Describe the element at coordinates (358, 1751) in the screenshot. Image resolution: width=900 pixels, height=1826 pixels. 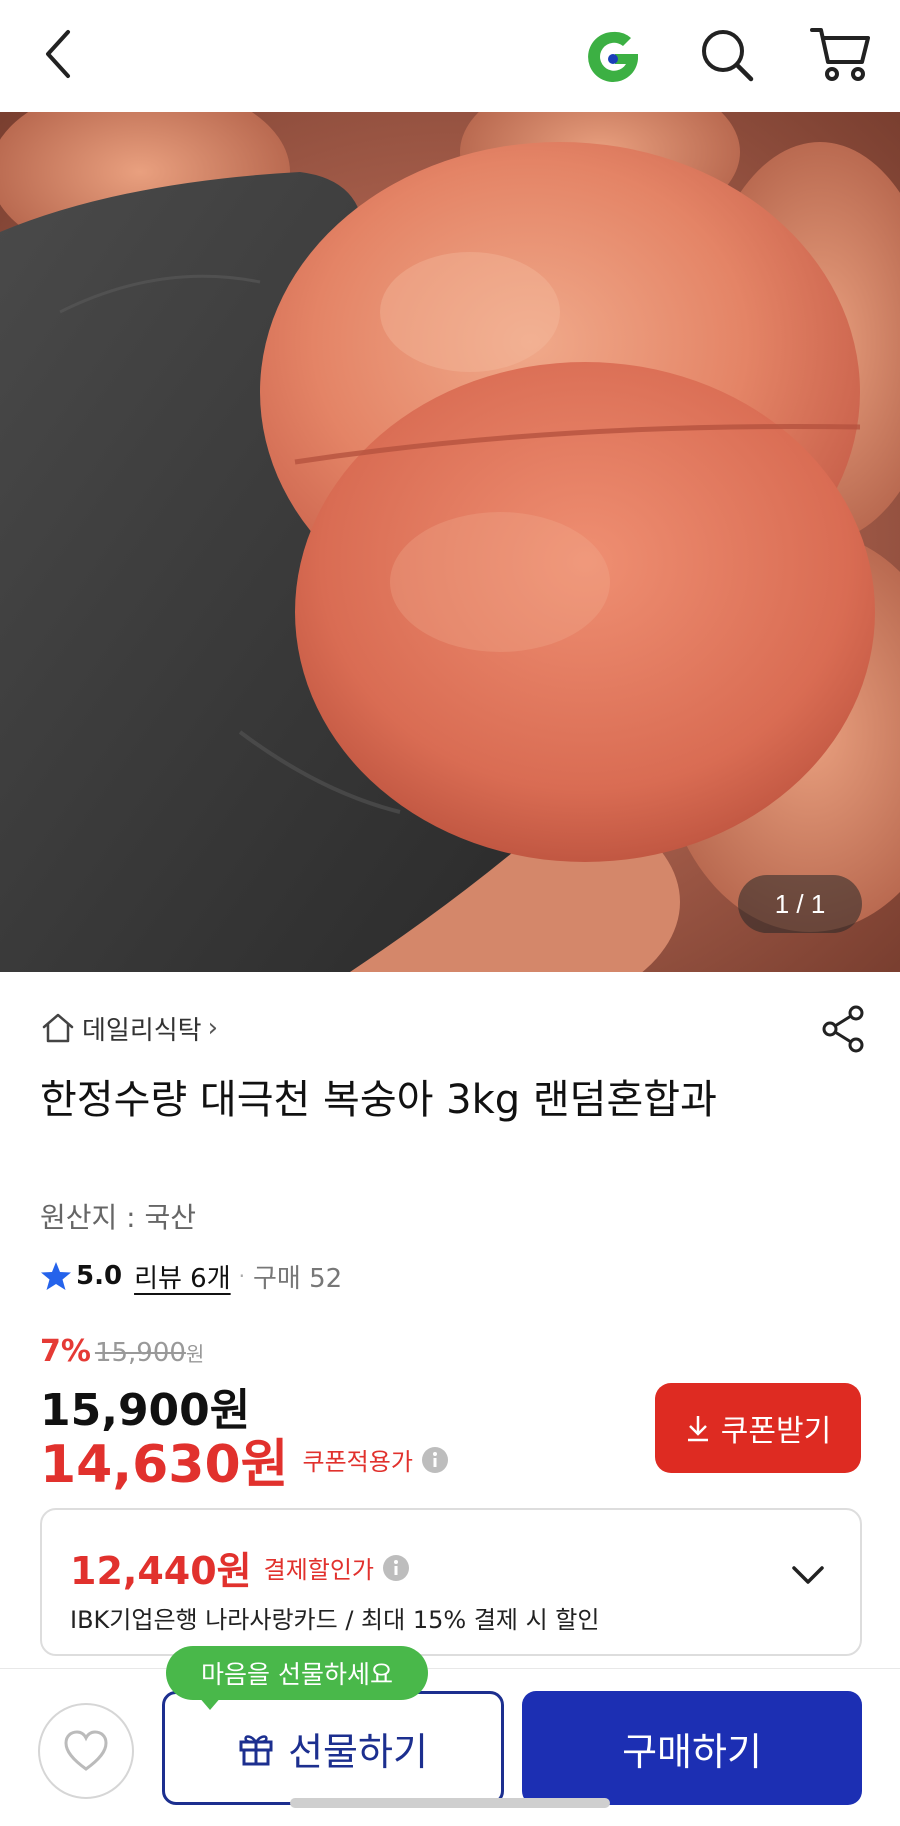
I see `gift-button-label: 선물하기` at that location.